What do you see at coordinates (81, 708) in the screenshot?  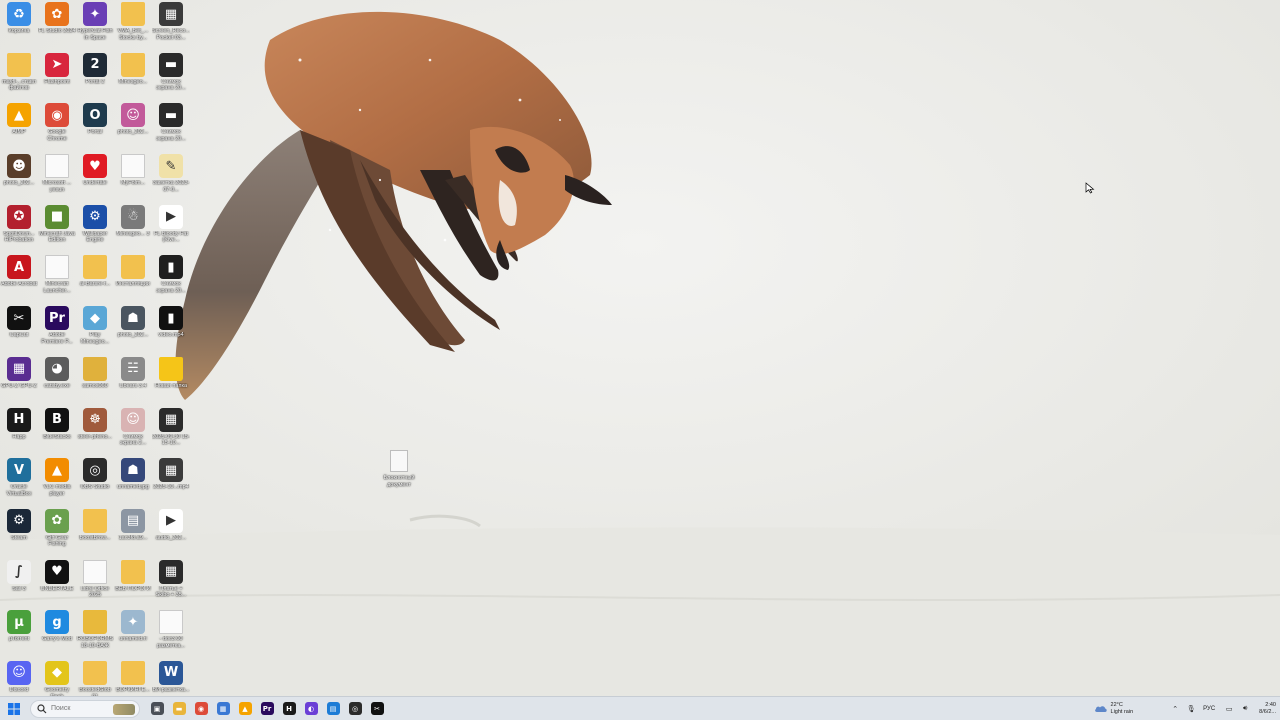 I see `search-input` at bounding box center [81, 708].